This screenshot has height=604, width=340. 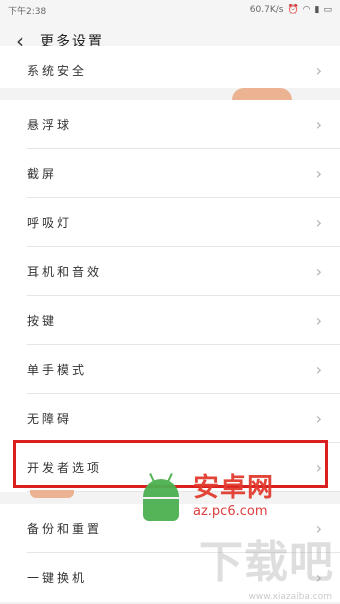 I want to click on menu-item-floating-ball: 悬浮球 ›, so click(x=170, y=124).